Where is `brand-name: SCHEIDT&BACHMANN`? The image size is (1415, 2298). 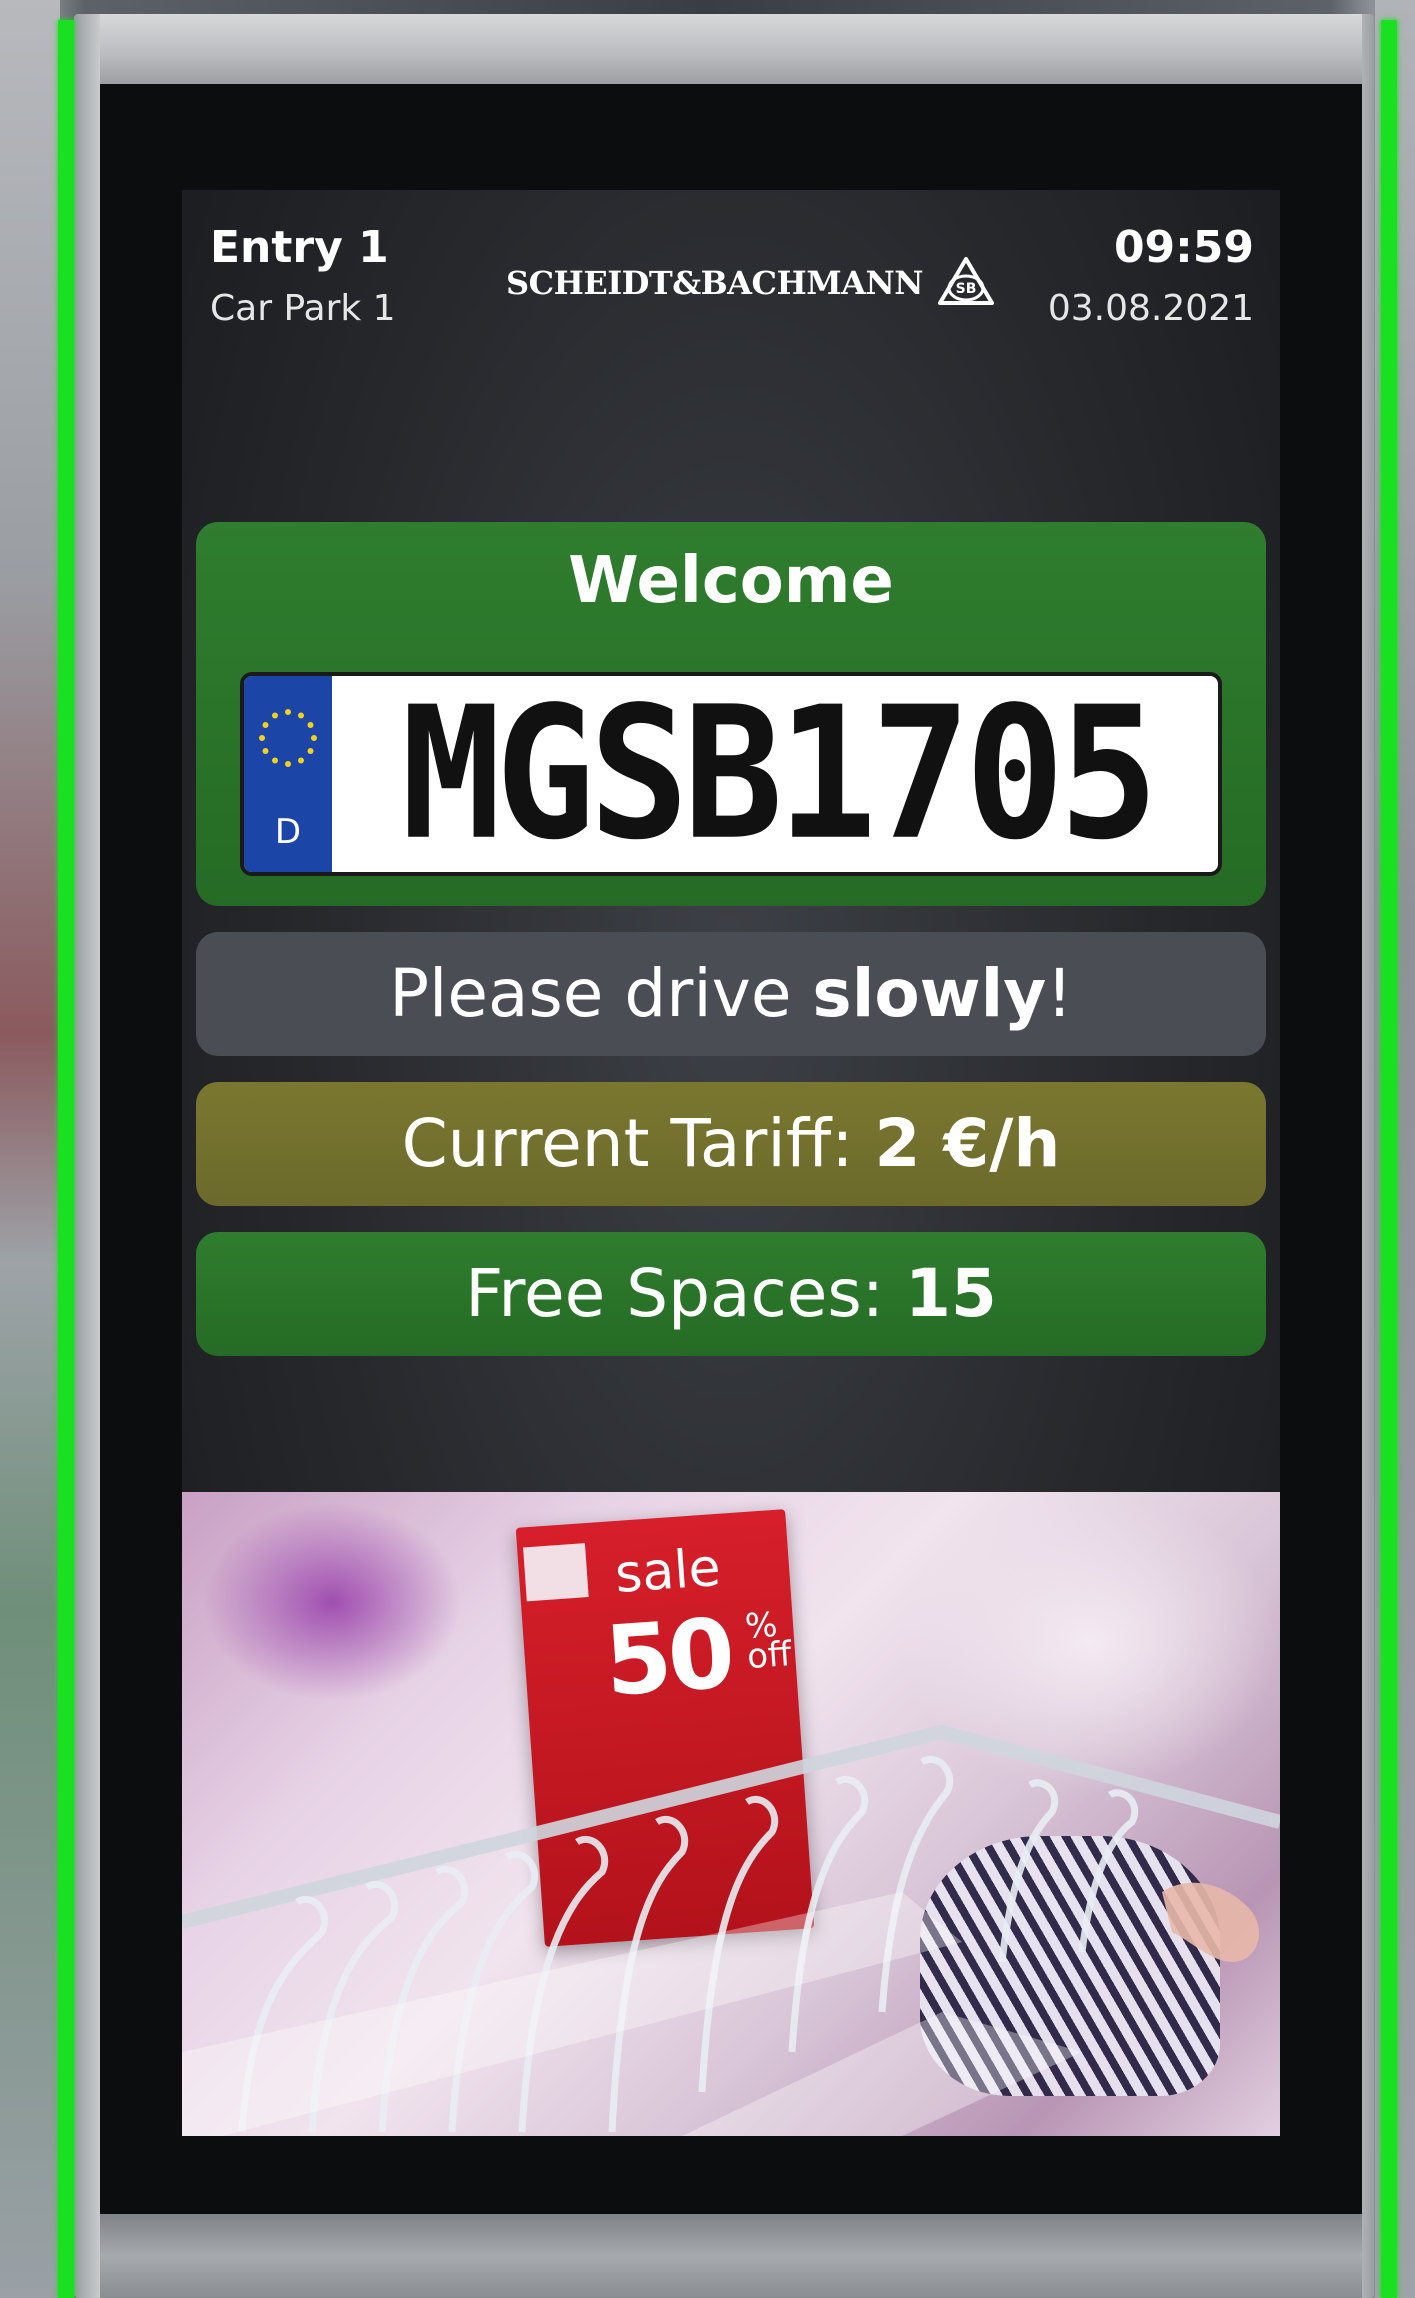 brand-name: SCHEIDT&BACHMANN is located at coordinates (714, 283).